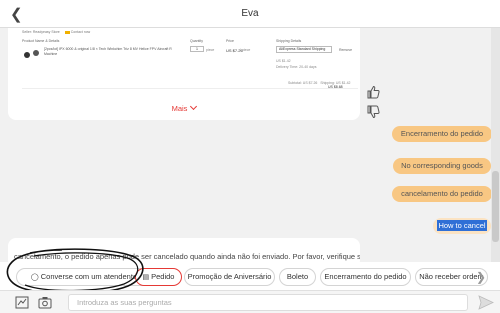 Image resolution: width=500 pixels, height=313 pixels. I want to click on chat-scrollbar, so click(495, 145).